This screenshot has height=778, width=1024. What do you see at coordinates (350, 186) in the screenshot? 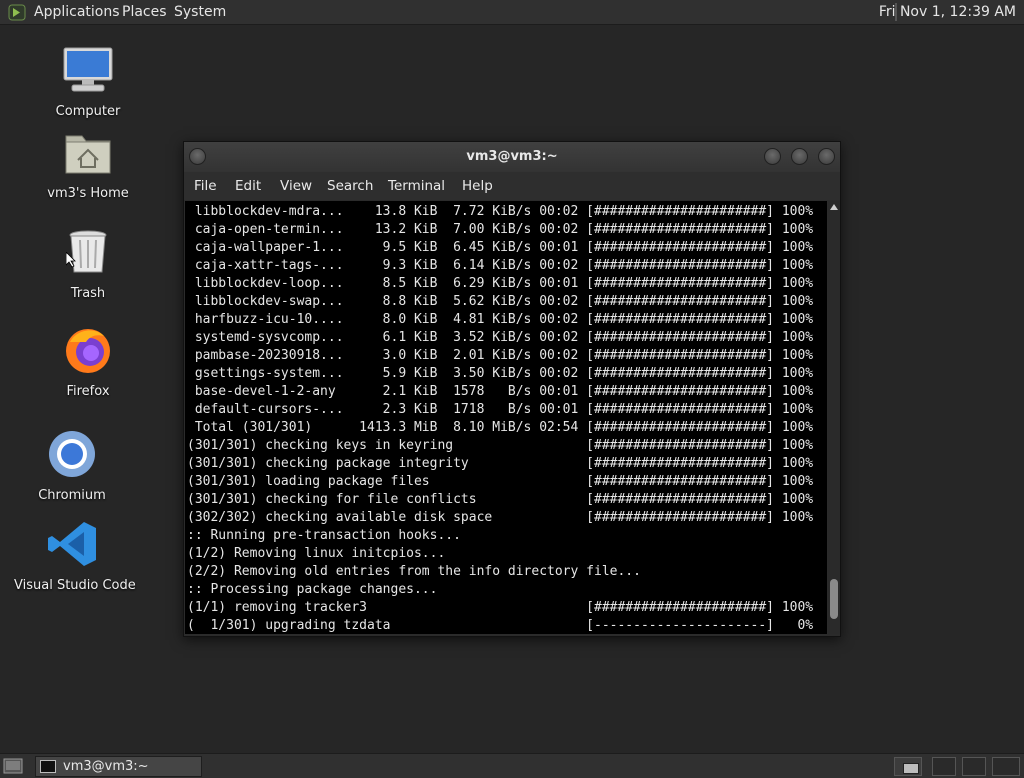
I see `menu-search: Search` at bounding box center [350, 186].